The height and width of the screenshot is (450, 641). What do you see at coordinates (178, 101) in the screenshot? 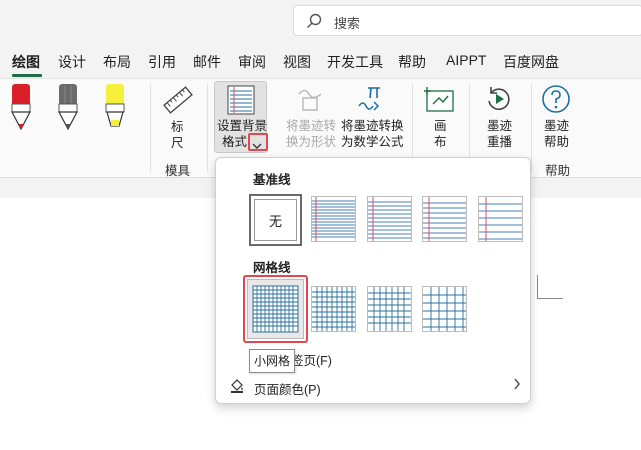
I see `ruler-icon` at bounding box center [178, 101].